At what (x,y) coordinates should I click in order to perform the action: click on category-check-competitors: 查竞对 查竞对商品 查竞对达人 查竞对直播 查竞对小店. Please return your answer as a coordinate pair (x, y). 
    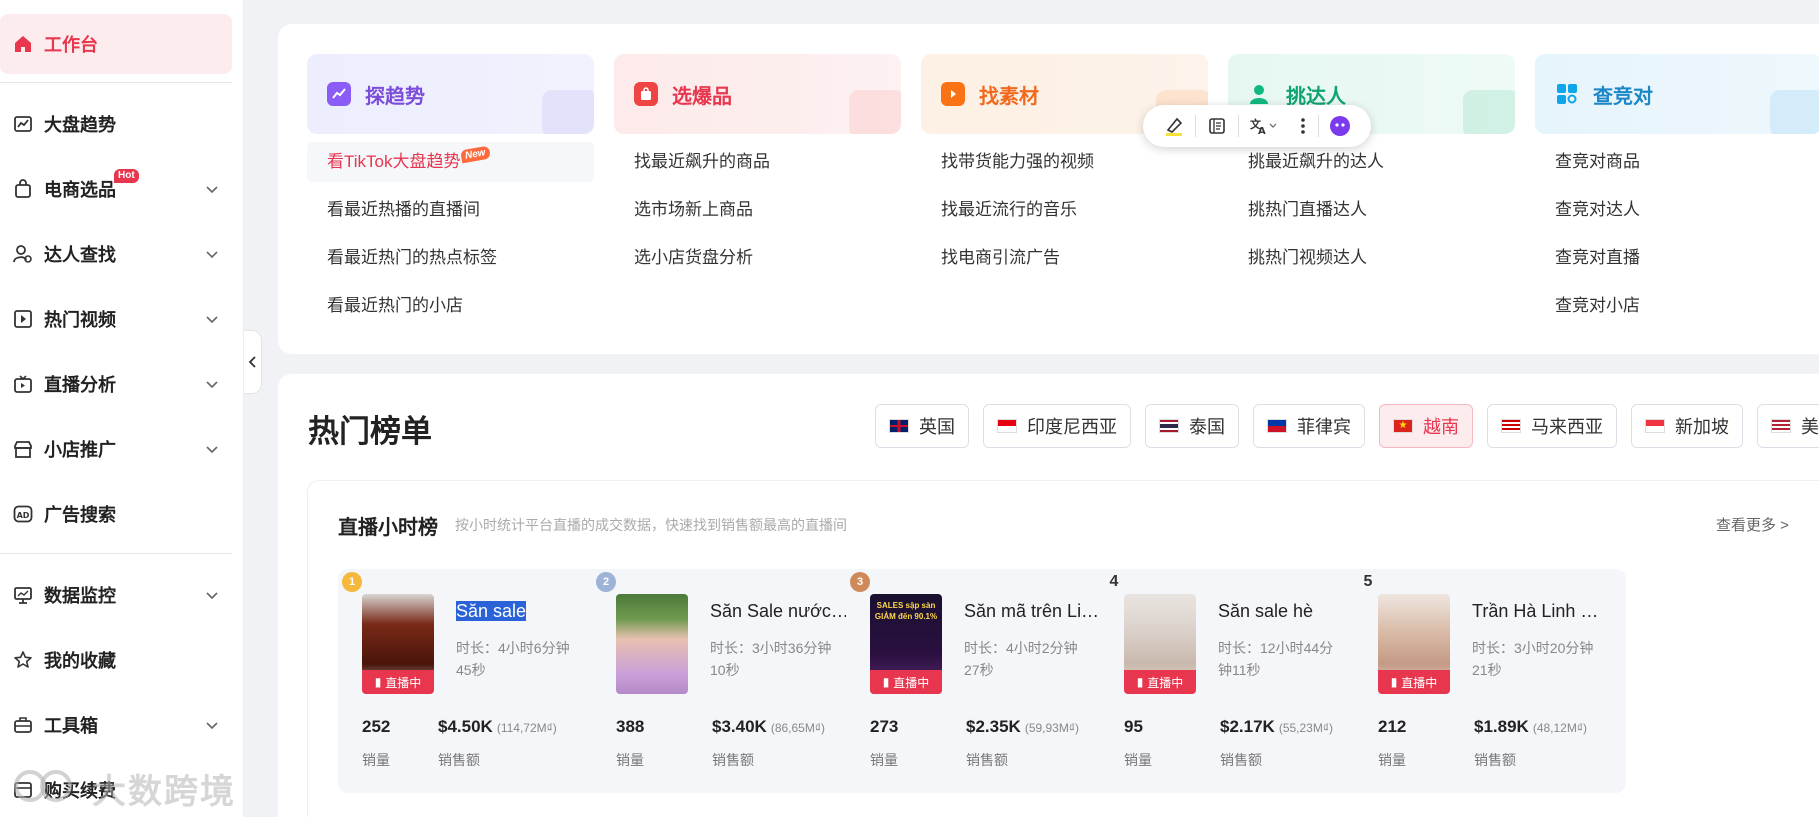
    Looking at the image, I should click on (1677, 190).